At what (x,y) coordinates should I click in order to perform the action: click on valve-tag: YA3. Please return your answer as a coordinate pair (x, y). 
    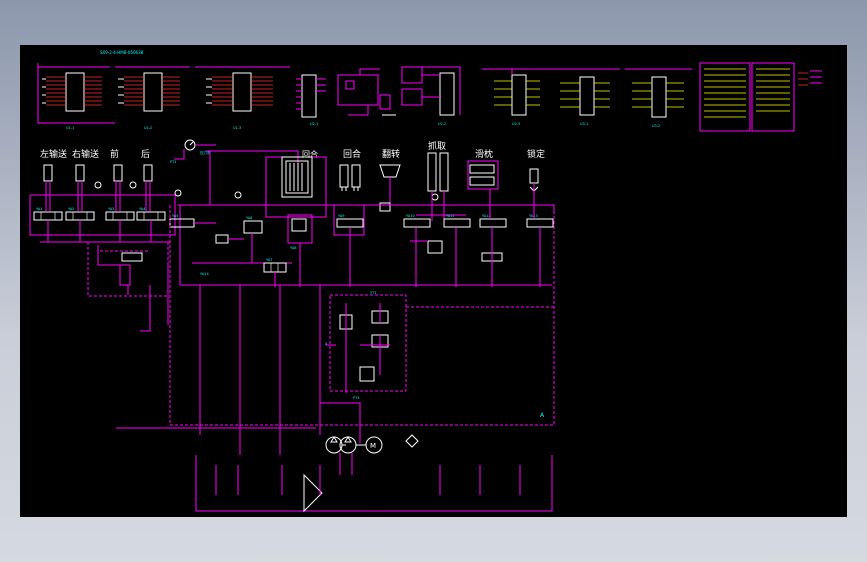
    Looking at the image, I should click on (111, 209).